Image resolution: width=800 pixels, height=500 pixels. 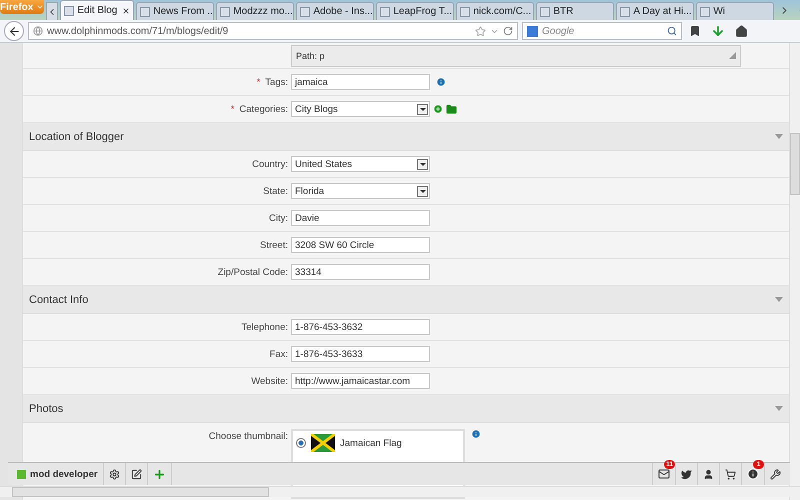 What do you see at coordinates (126, 10) in the screenshot?
I see `close-icon` at bounding box center [126, 10].